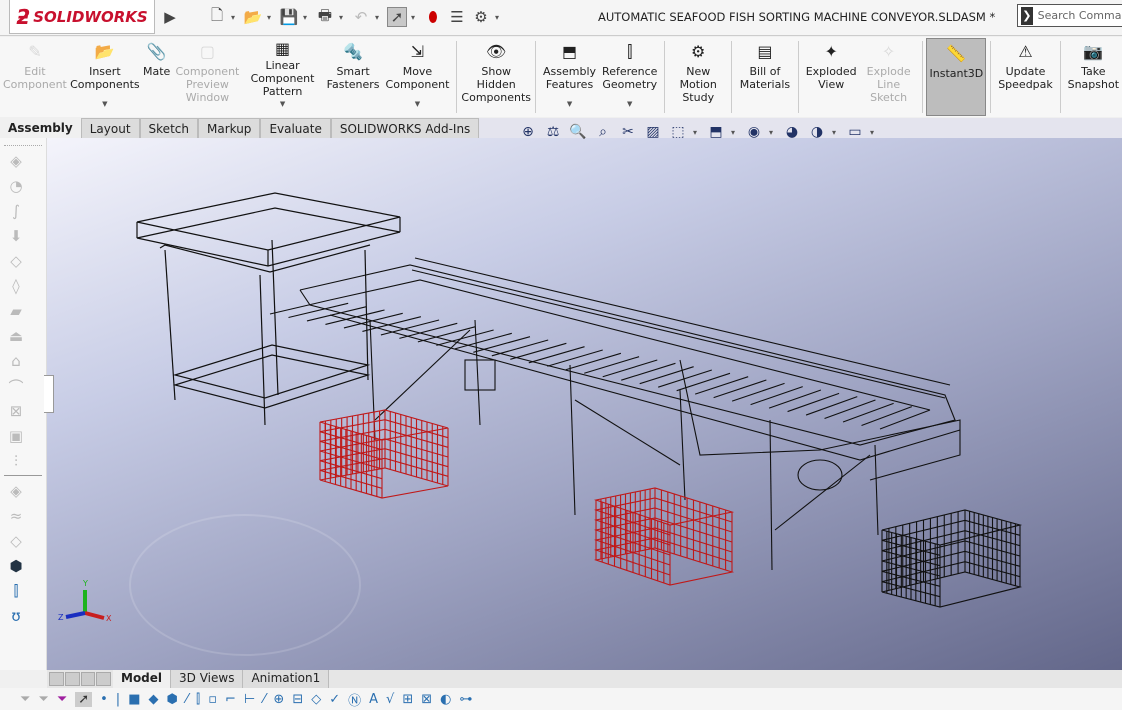  Describe the element at coordinates (325, 16) in the screenshot. I see `print-icon: 🖶` at that location.